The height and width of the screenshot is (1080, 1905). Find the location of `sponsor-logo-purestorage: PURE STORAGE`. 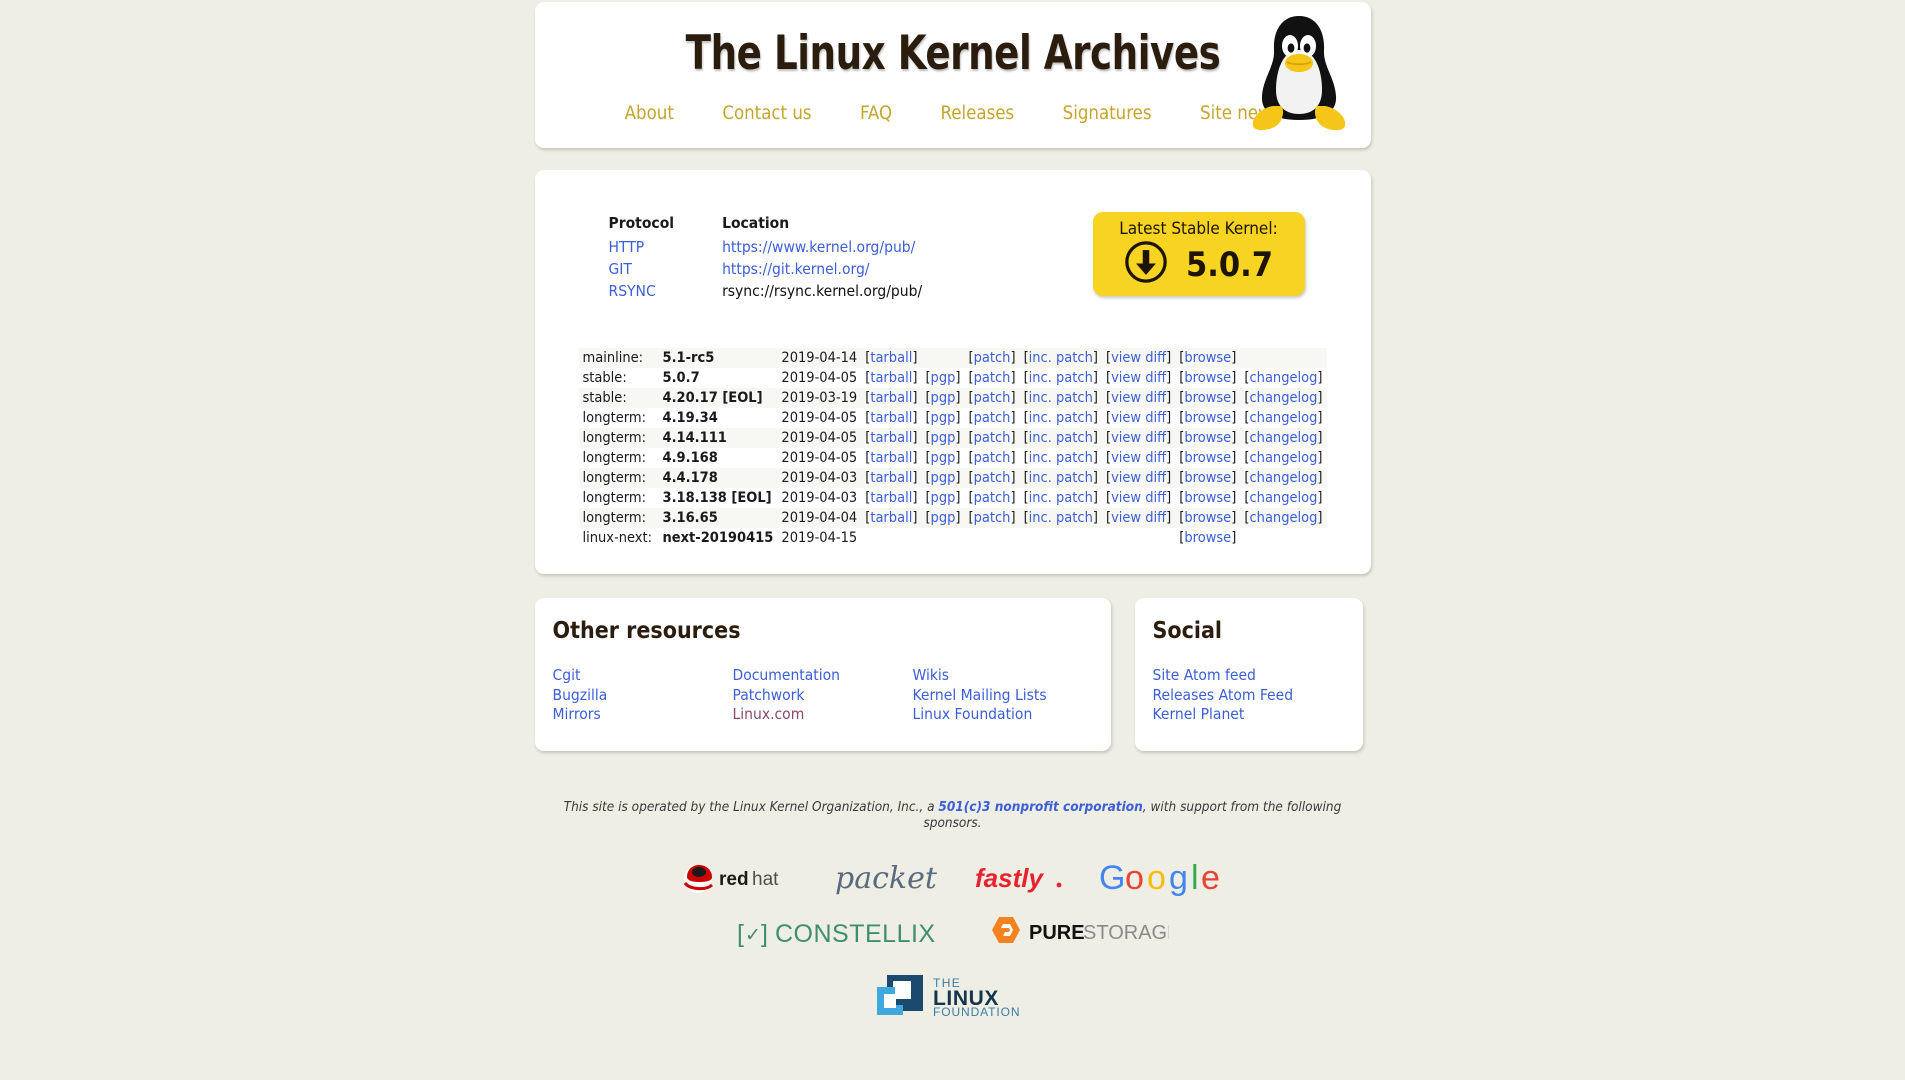

sponsor-logo-purestorage: PURE STORAGE is located at coordinates (1074, 933).